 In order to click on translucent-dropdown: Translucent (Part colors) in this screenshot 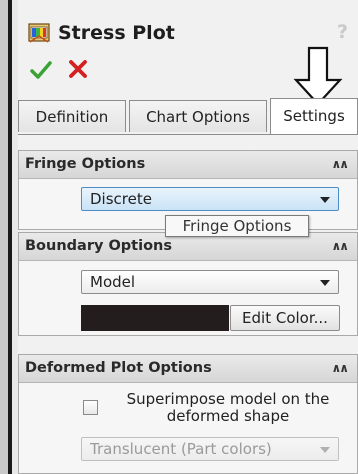, I will do `click(210, 449)`.